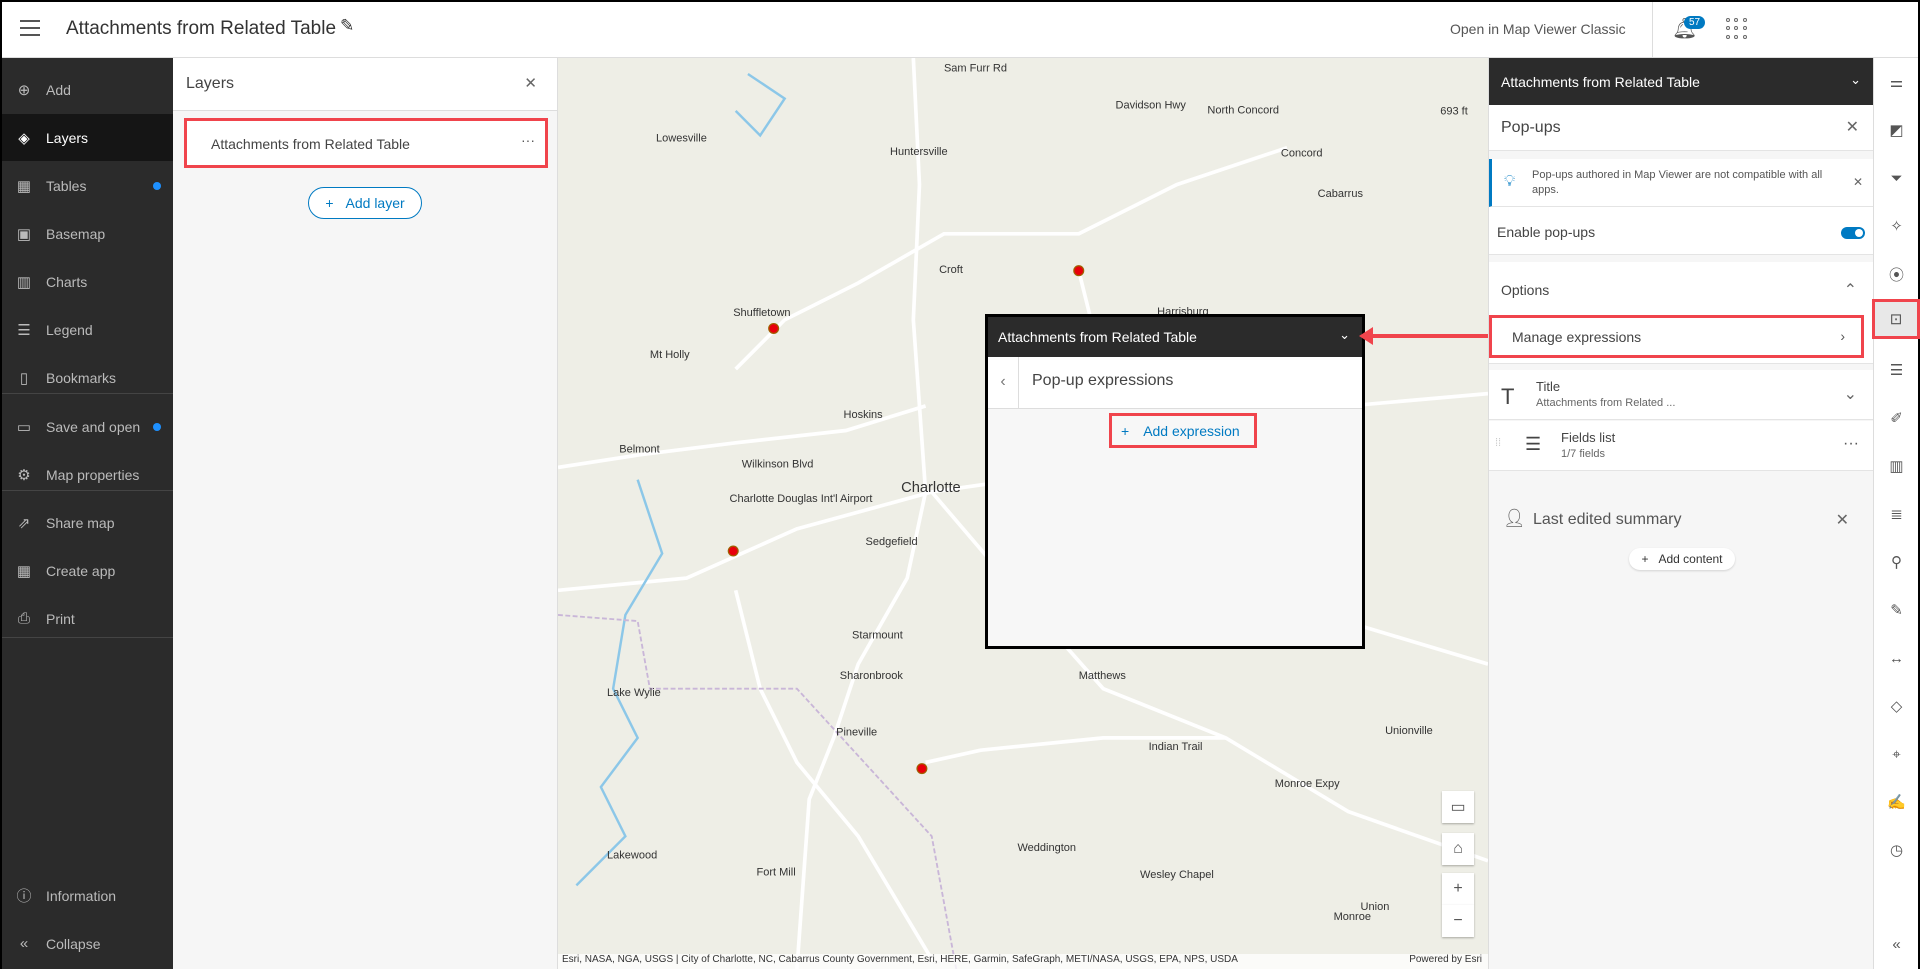  I want to click on edit-title-pencil-icon: ✎, so click(347, 26).